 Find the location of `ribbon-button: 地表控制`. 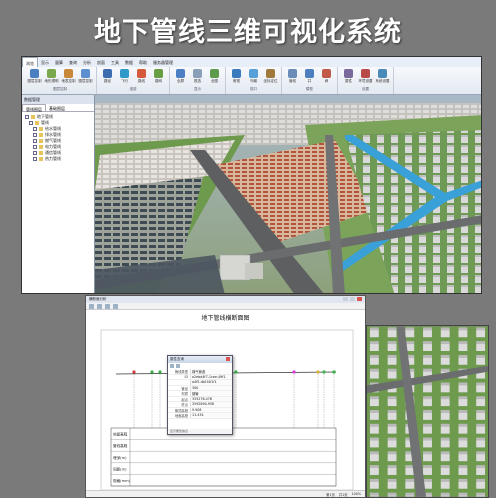

ribbon-button: 地表控制 is located at coordinates (68, 77).